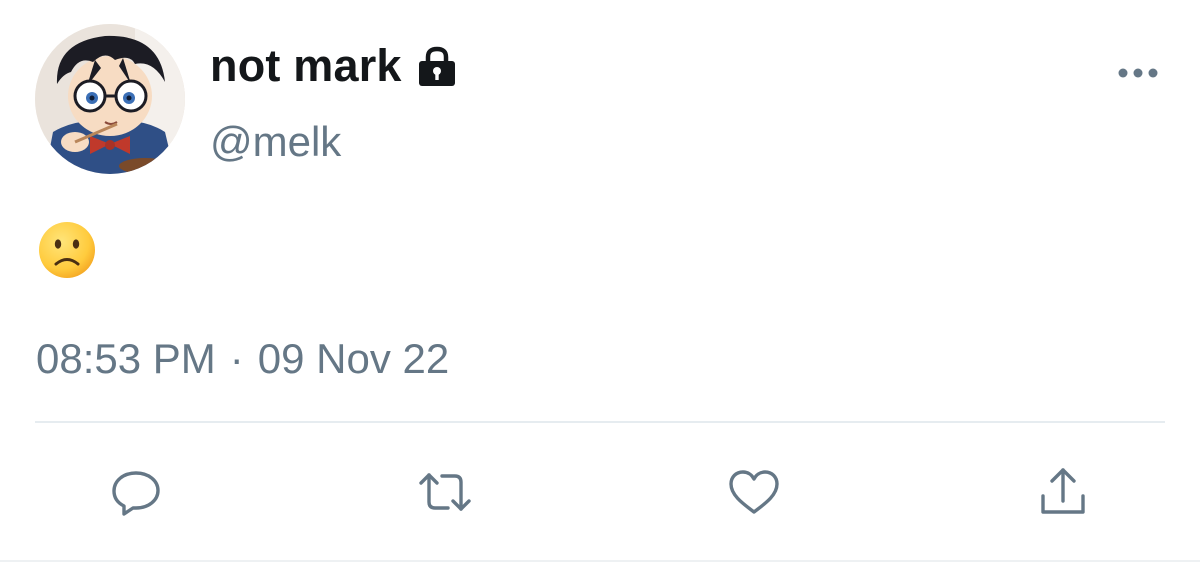 The image size is (1200, 580). Describe the element at coordinates (600, 422) in the screenshot. I see `divider` at that location.